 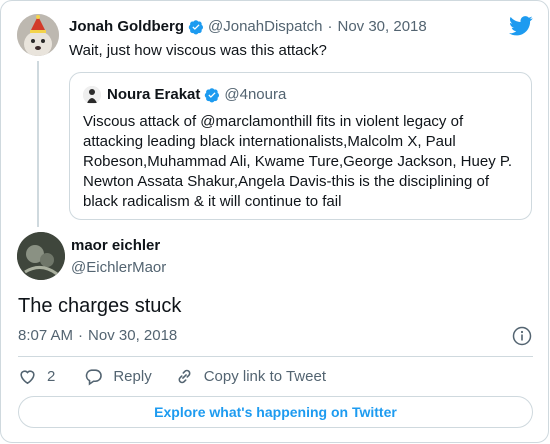 I want to click on reply-timestamp: 8:07 AM · Nov 30, 2018, so click(x=97, y=336).